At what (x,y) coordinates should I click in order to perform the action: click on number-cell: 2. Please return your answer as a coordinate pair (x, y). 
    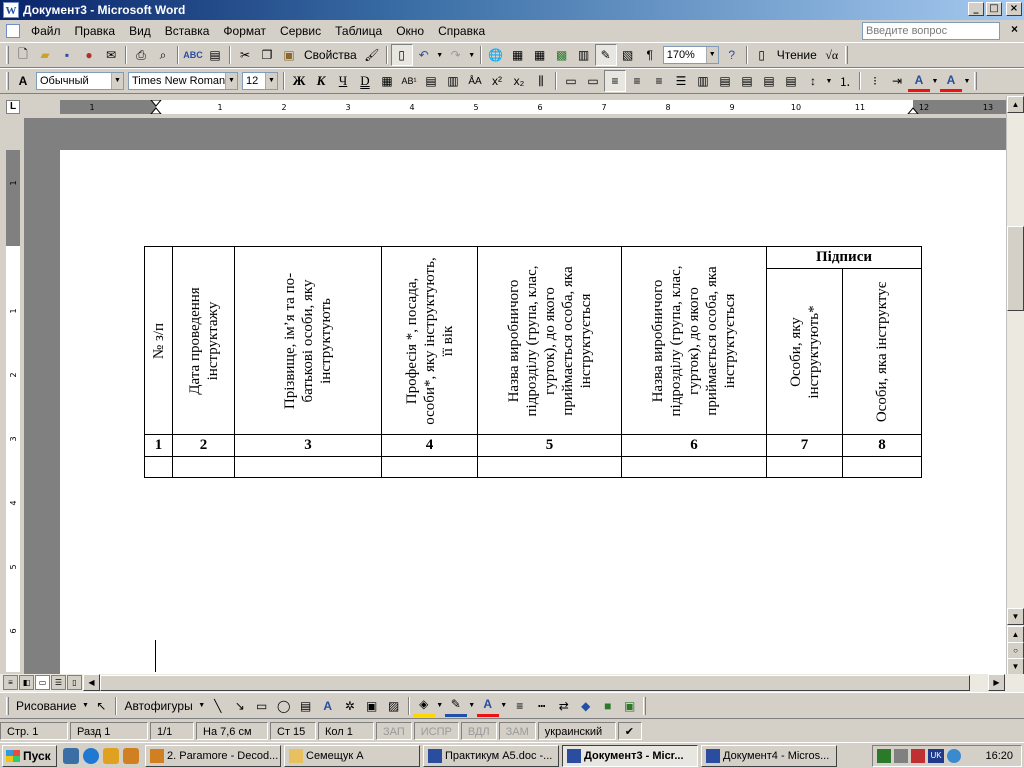
    Looking at the image, I should click on (203, 445).